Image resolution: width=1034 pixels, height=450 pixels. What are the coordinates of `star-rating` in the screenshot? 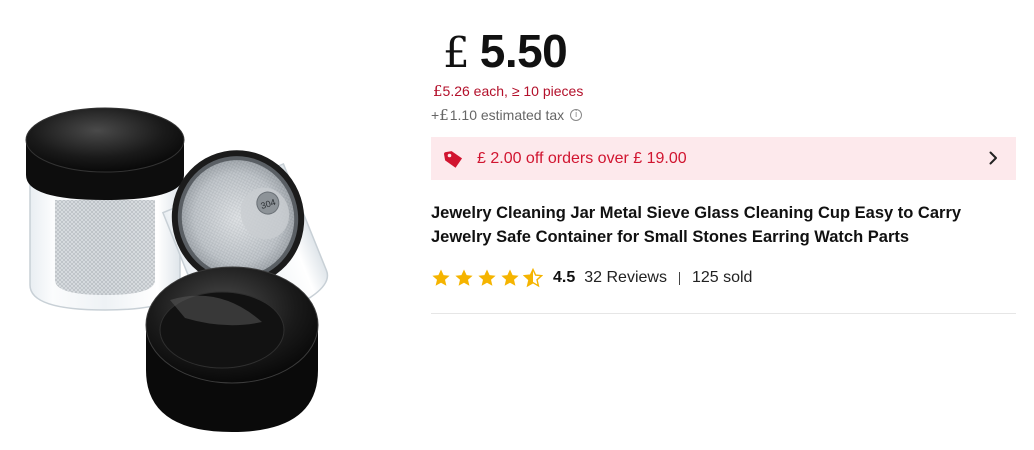 It's located at (487, 278).